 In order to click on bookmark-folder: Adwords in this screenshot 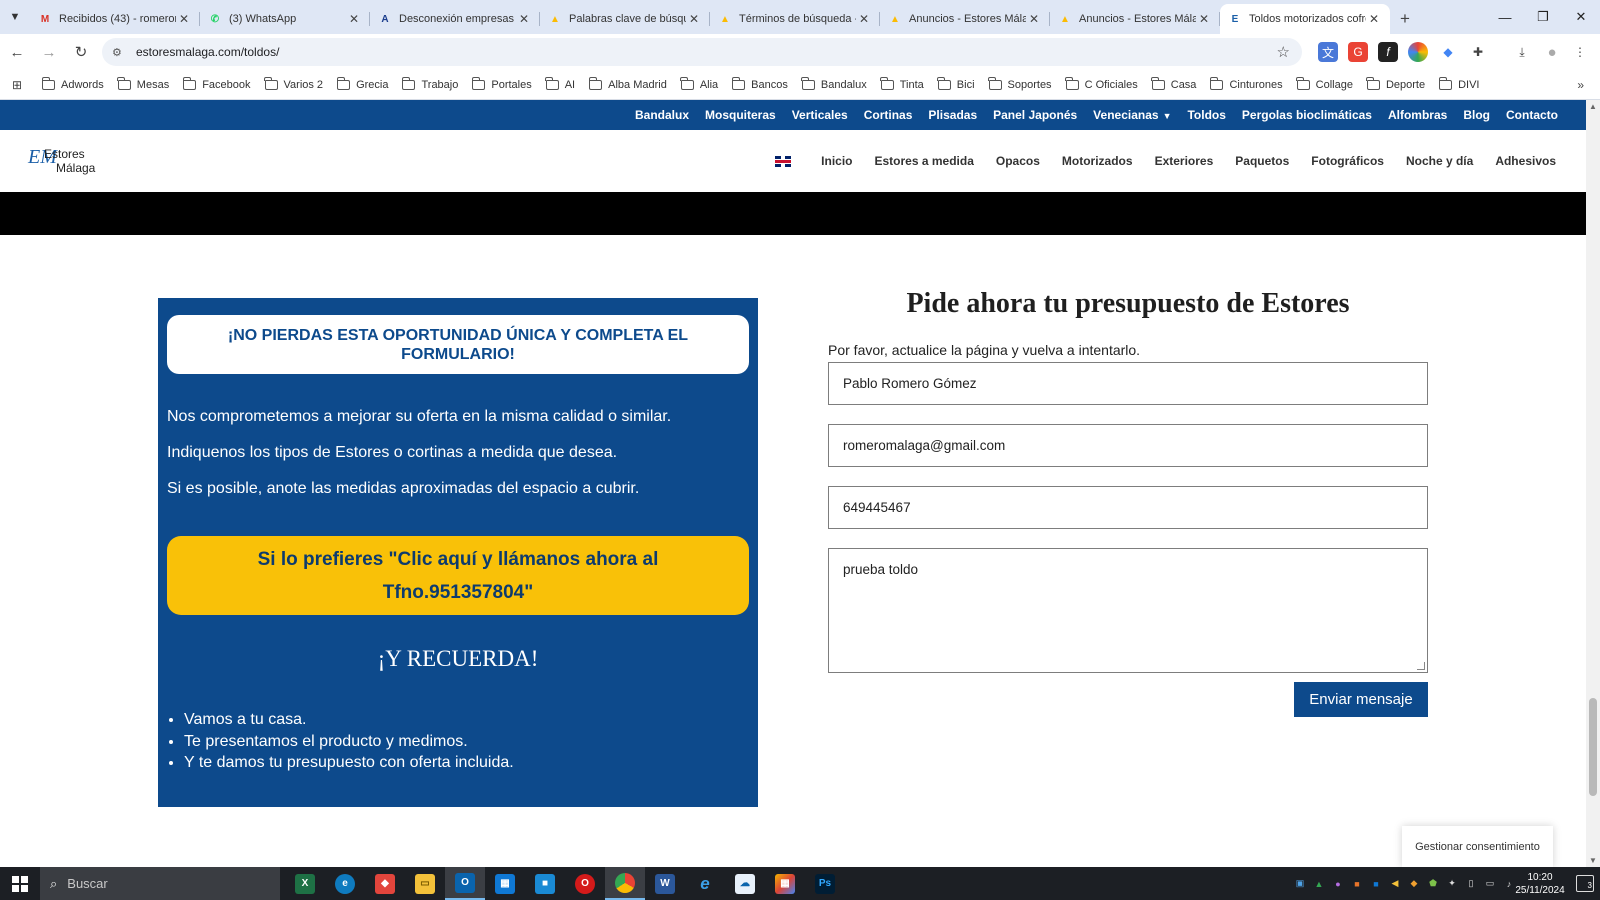, I will do `click(72, 83)`.